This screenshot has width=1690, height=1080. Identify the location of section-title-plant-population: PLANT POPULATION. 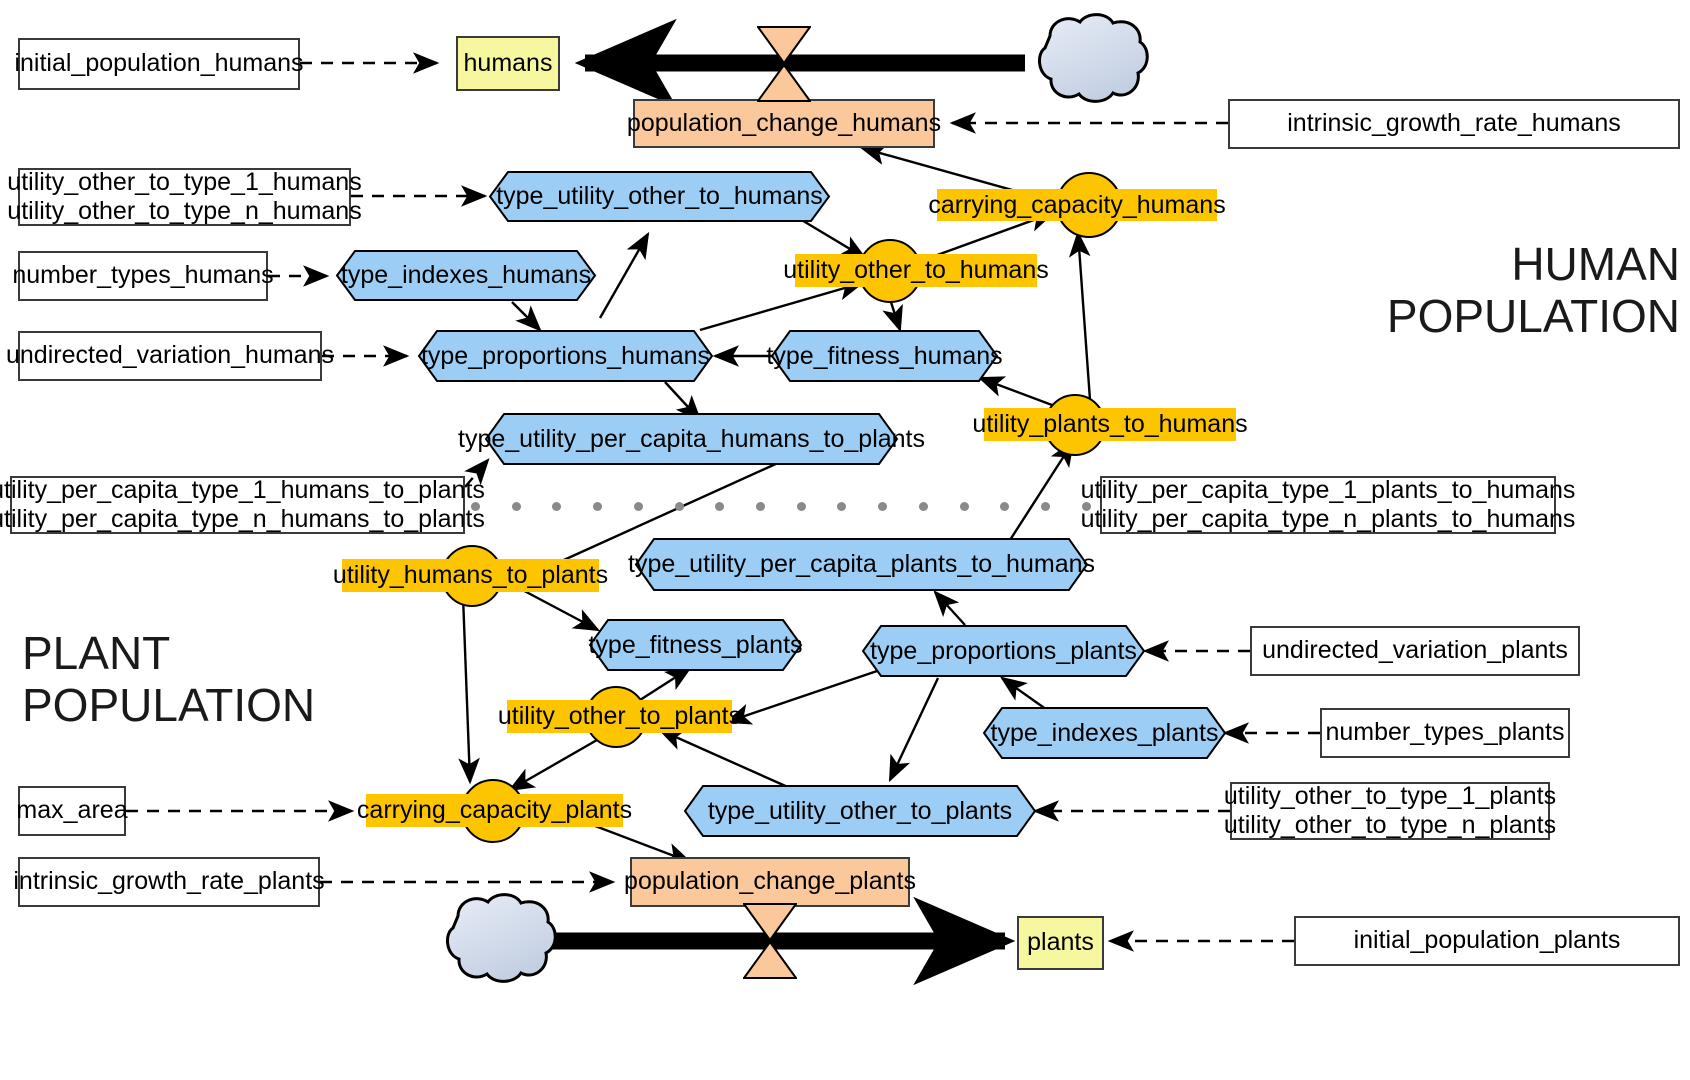
(169, 679).